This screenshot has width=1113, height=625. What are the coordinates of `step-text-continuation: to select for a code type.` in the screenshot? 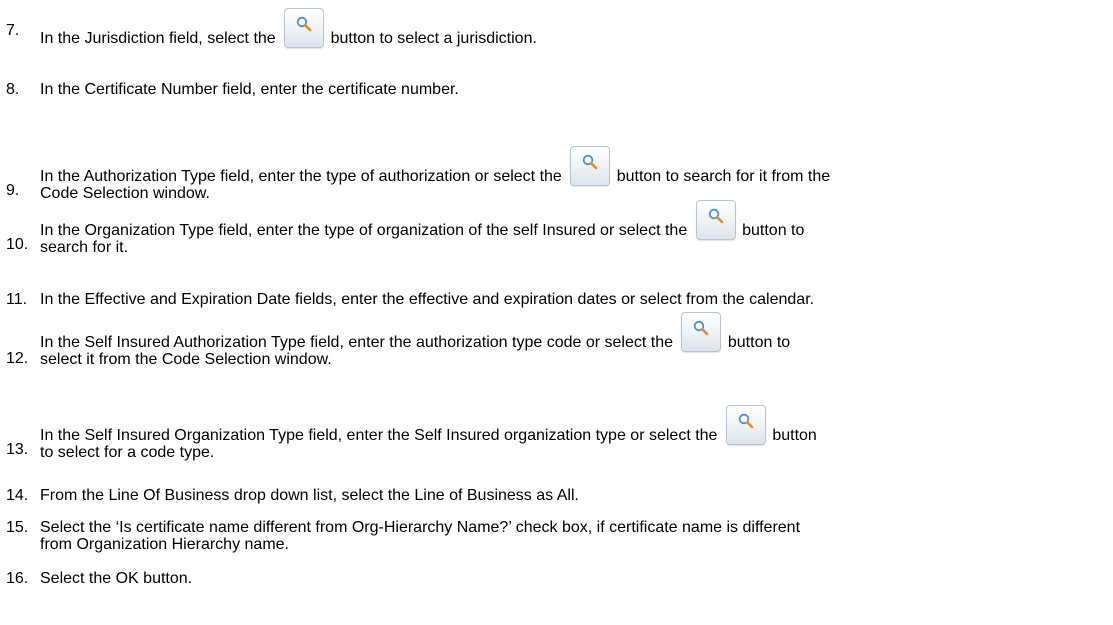 It's located at (127, 452).